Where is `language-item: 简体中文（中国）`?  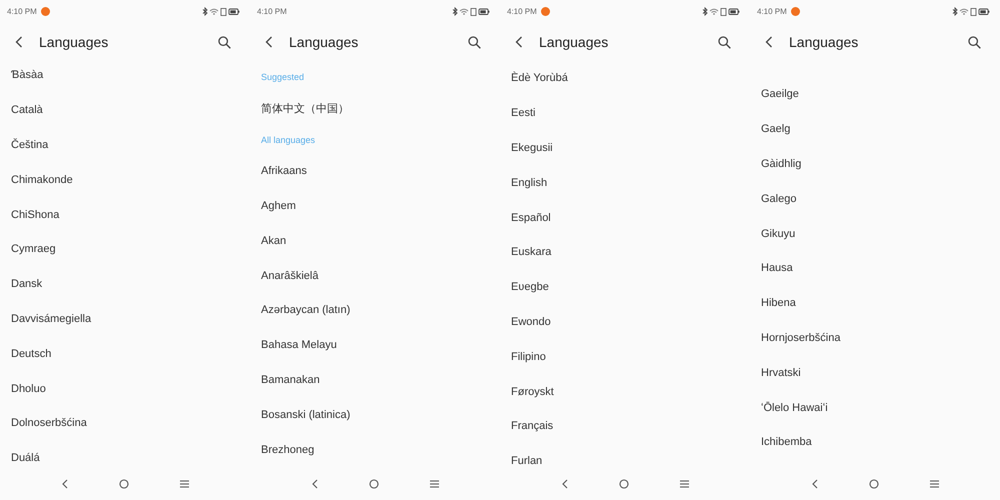 language-item: 简体中文（中国） is located at coordinates (305, 108).